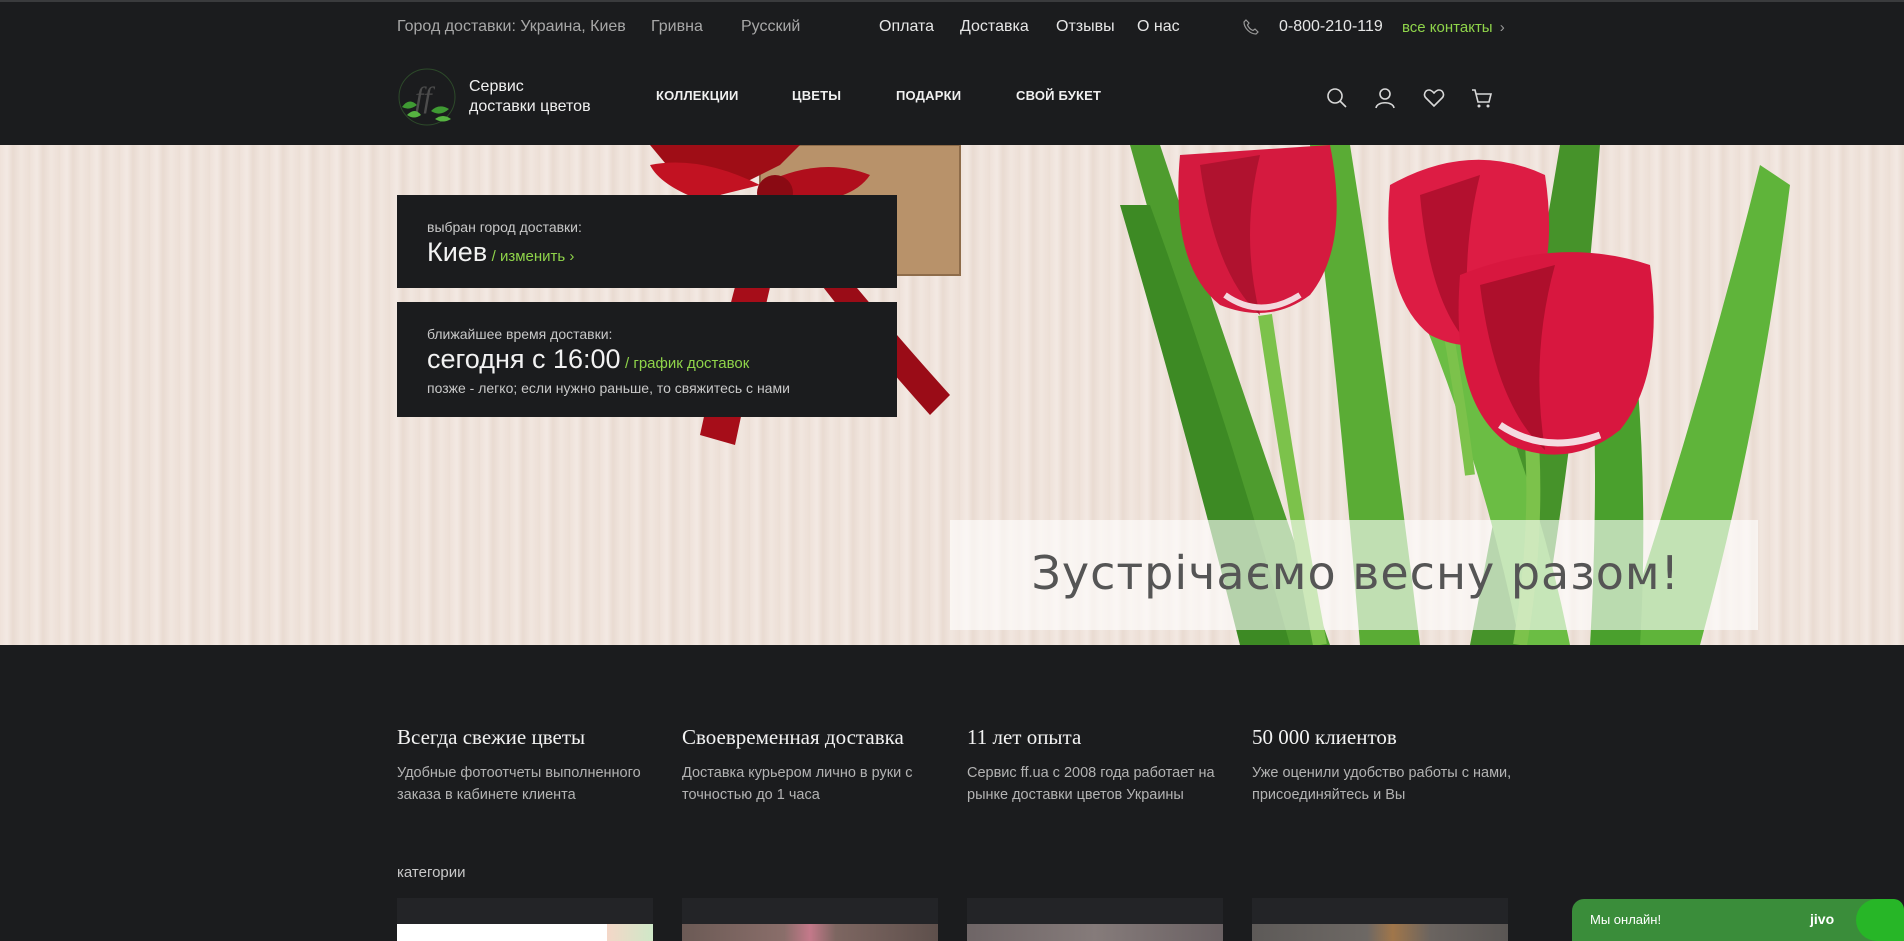 This screenshot has width=1904, height=941. I want to click on phone-number: 0-800-210-119, so click(1331, 27).